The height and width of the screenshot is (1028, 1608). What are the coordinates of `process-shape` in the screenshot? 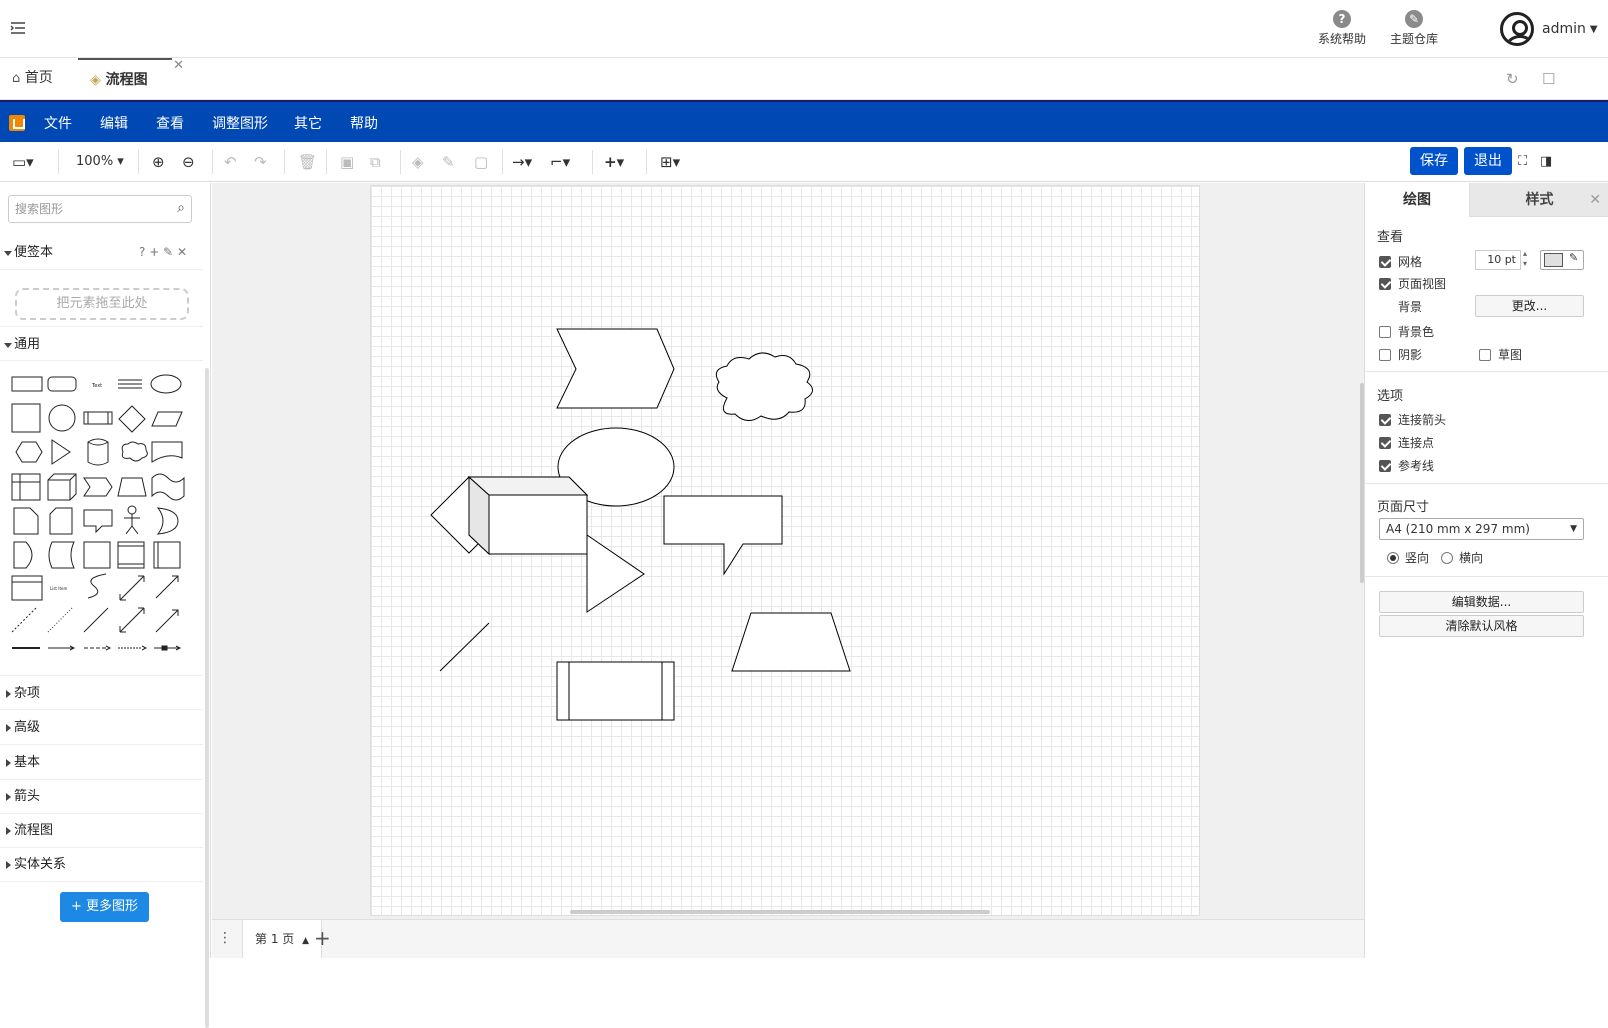 It's located at (615, 691).